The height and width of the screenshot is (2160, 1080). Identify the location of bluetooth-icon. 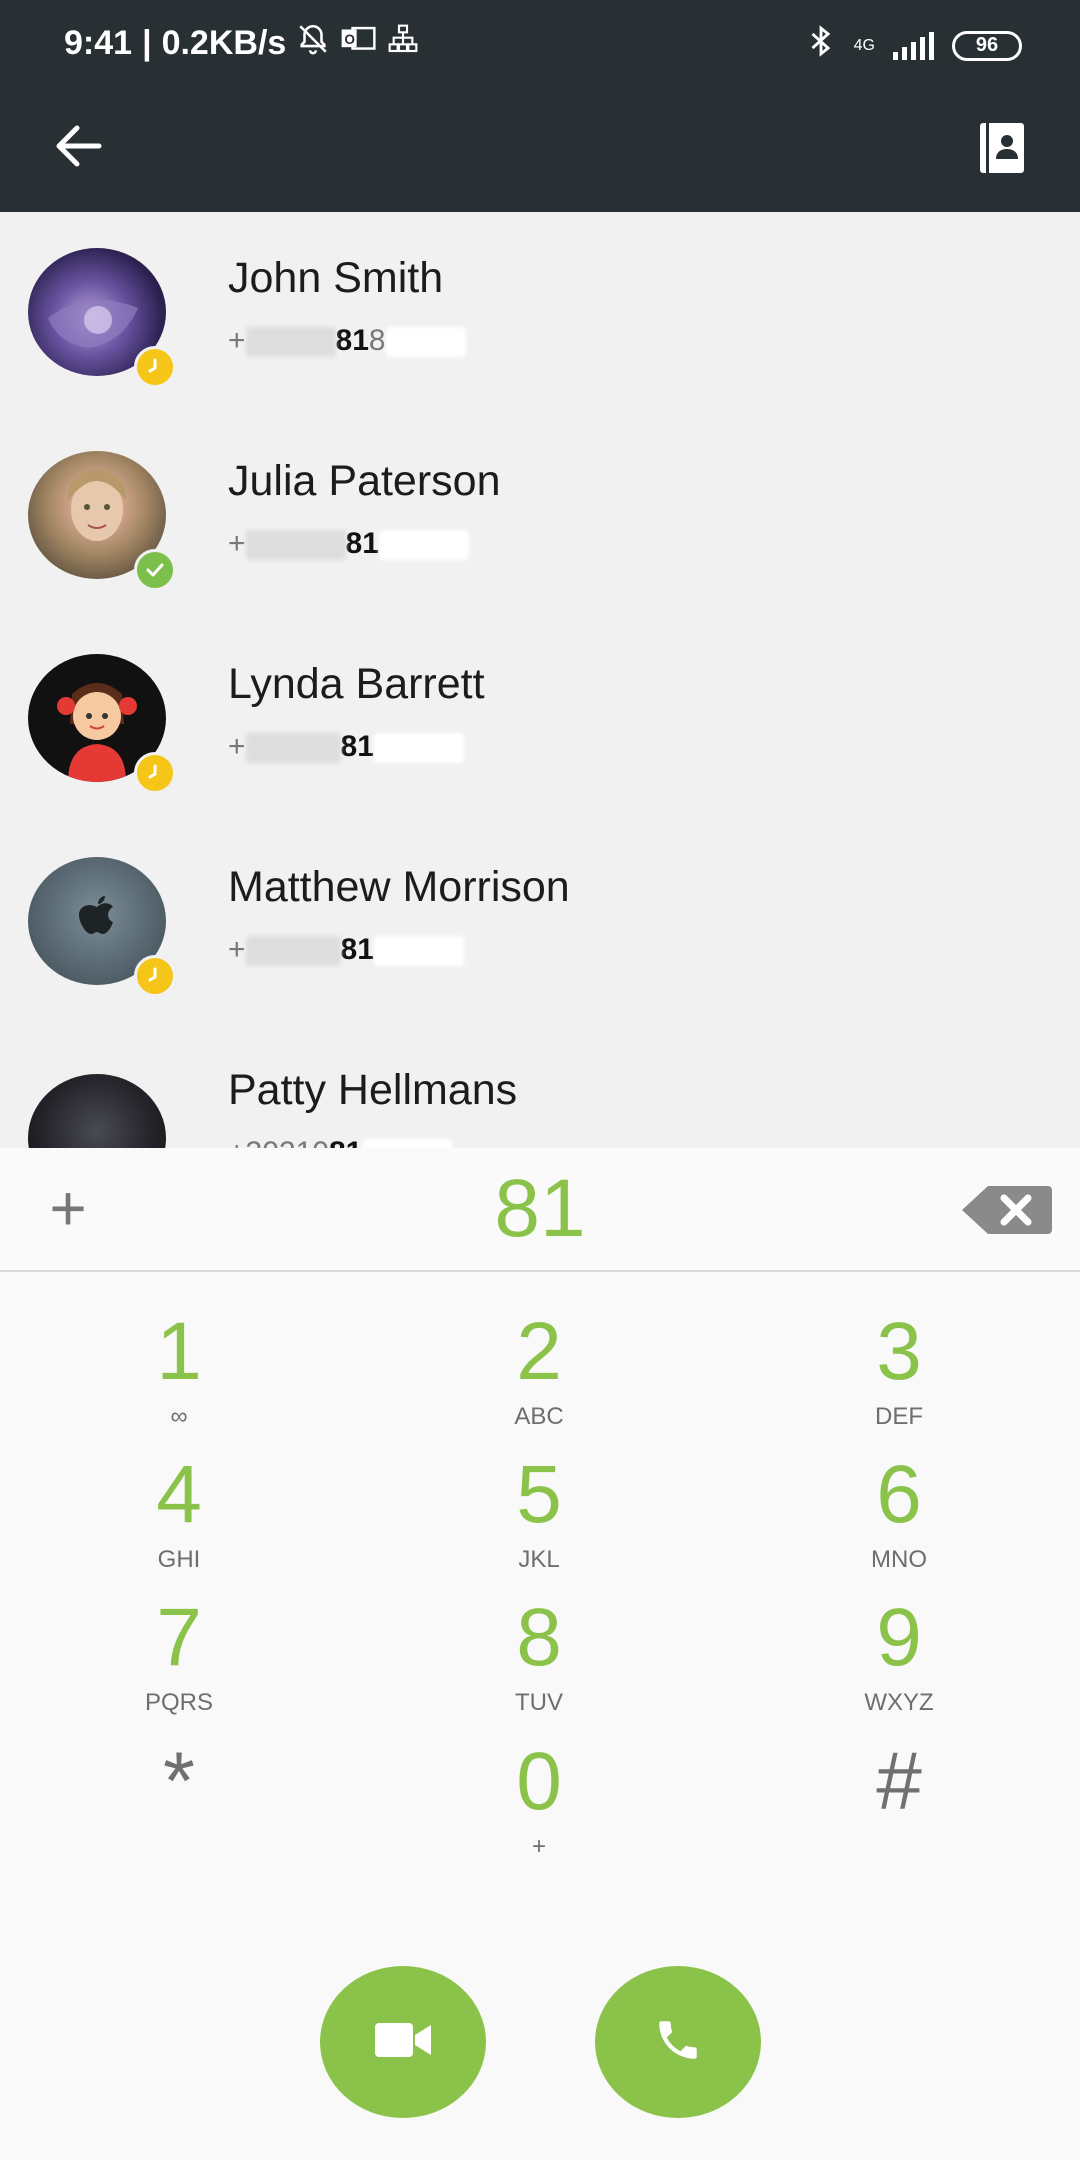
(821, 45).